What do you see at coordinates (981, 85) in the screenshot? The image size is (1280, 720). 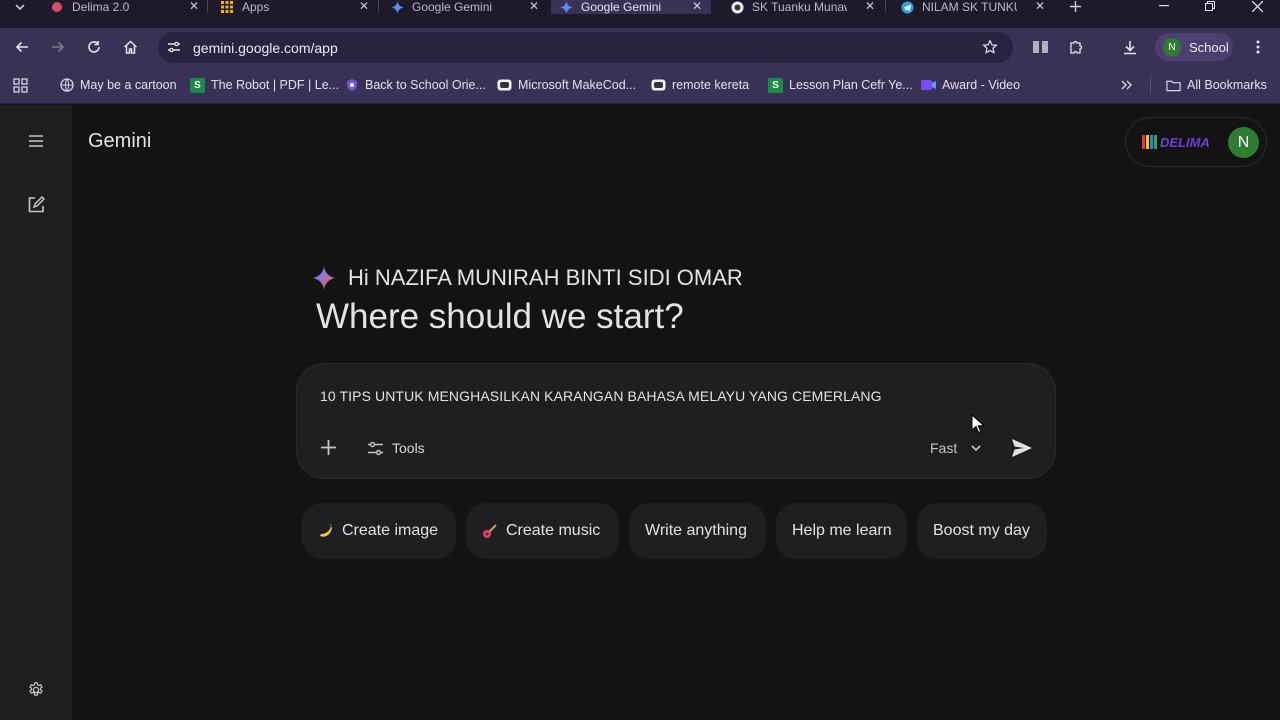 I see `bookmark-label: Award - Video` at bounding box center [981, 85].